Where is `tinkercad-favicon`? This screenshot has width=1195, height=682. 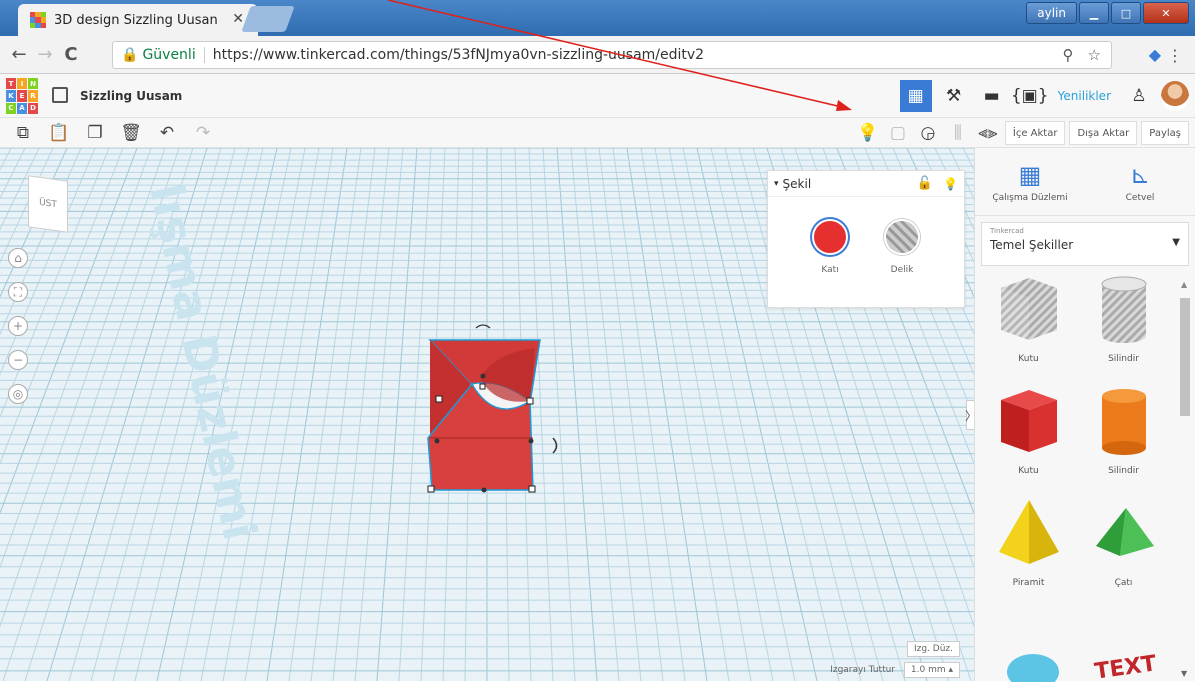 tinkercad-favicon is located at coordinates (38, 20).